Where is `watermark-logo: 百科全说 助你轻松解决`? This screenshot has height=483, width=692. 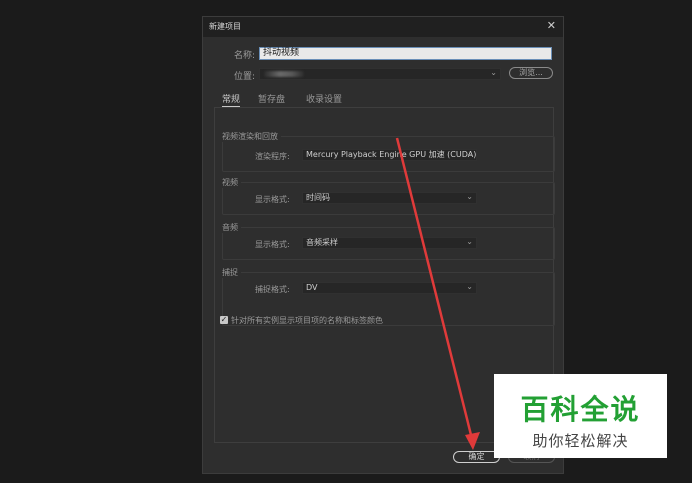
watermark-logo: 百科全说 助你轻松解决 is located at coordinates (580, 416).